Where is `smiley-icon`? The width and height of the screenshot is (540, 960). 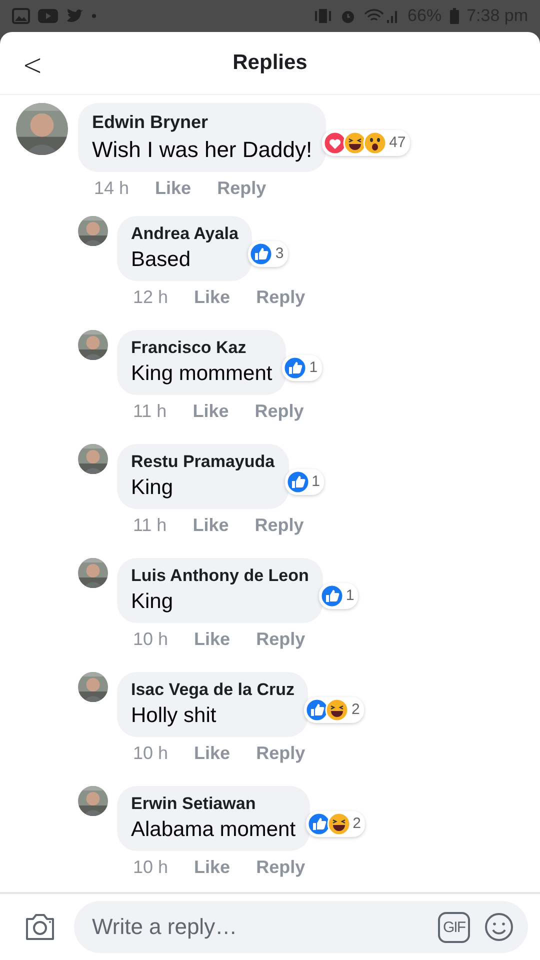 smiley-icon is located at coordinates (499, 927).